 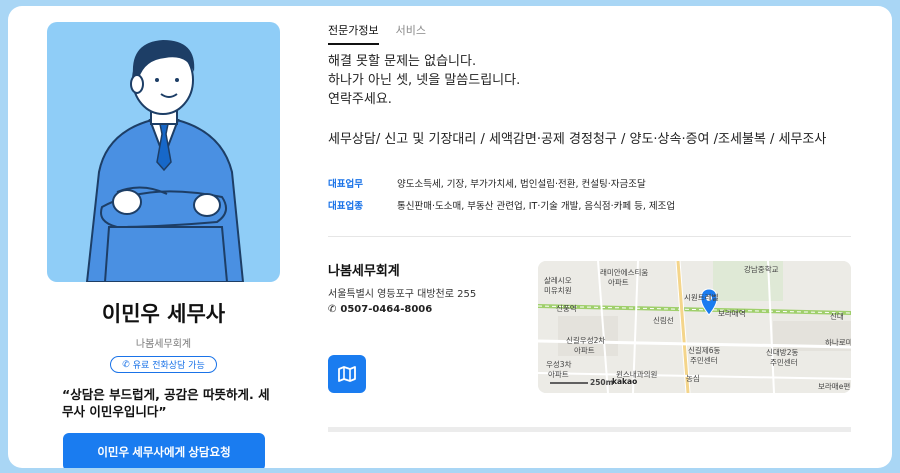 What do you see at coordinates (402, 61) in the screenshot?
I see `intro-line: 해결 못할 문제는 없습니다.` at bounding box center [402, 61].